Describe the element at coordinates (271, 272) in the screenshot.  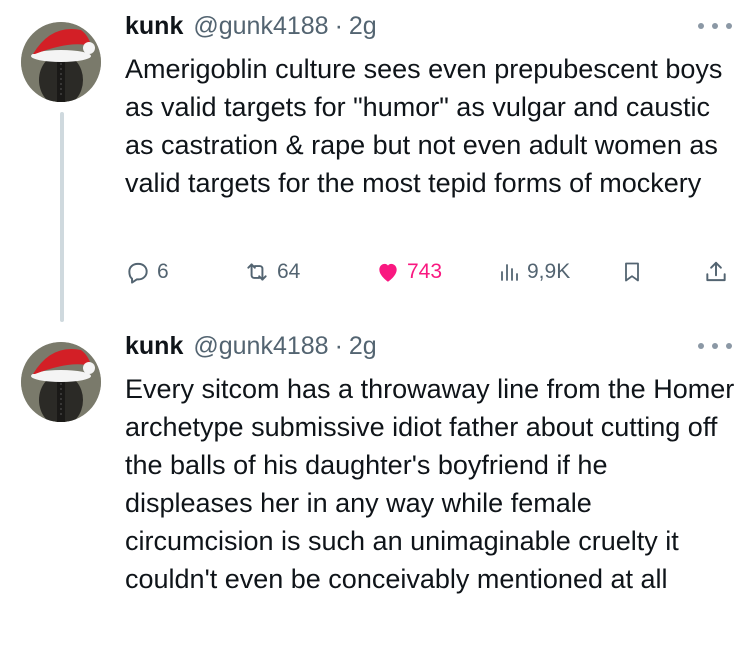
I see `retweet-button: 64` at that location.